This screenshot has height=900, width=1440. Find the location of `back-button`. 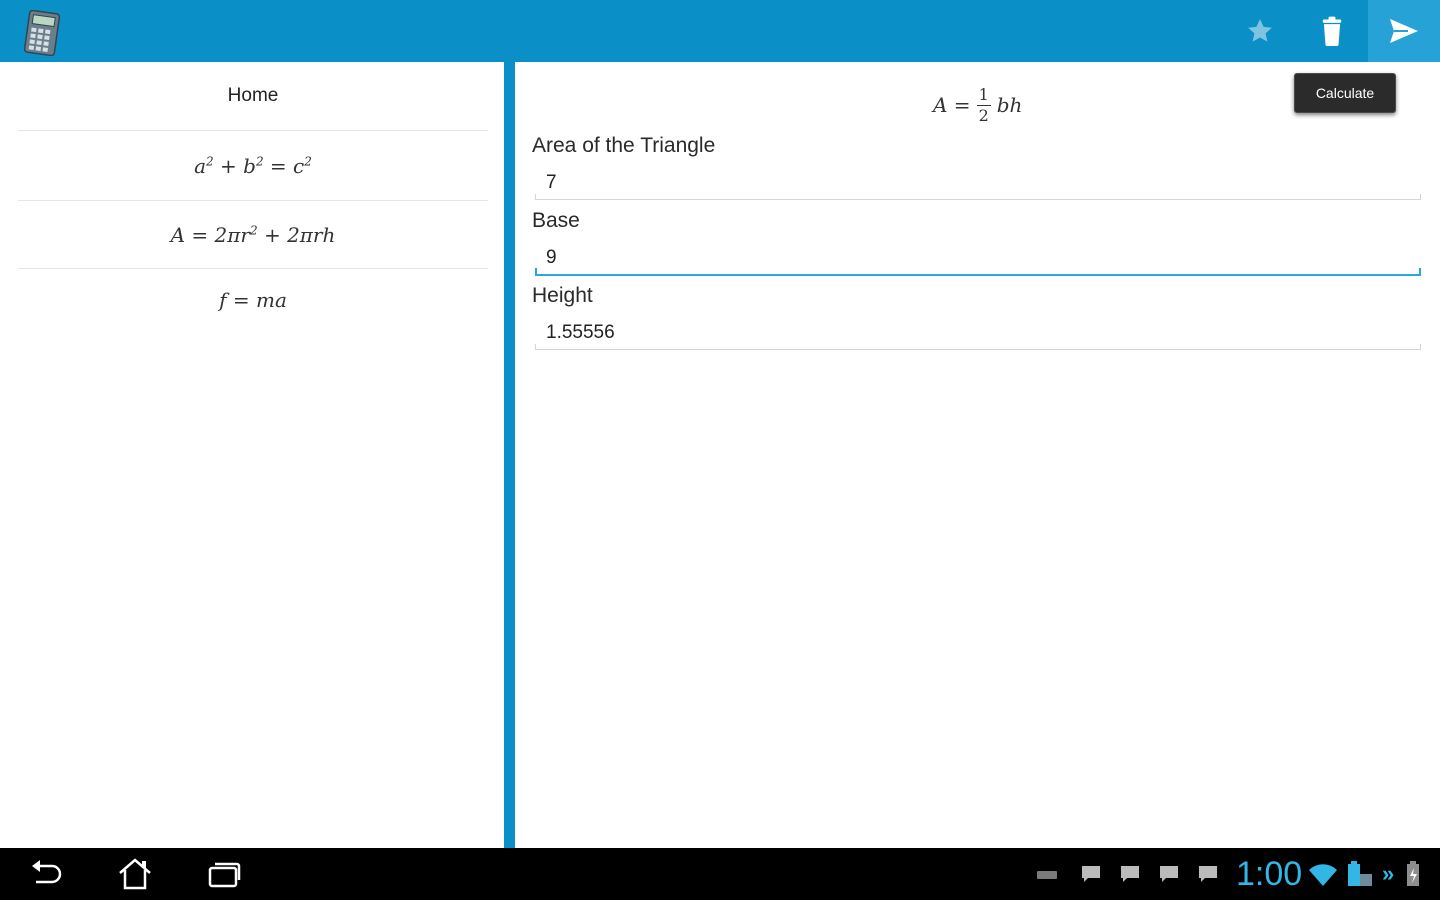

back-button is located at coordinates (46, 874).